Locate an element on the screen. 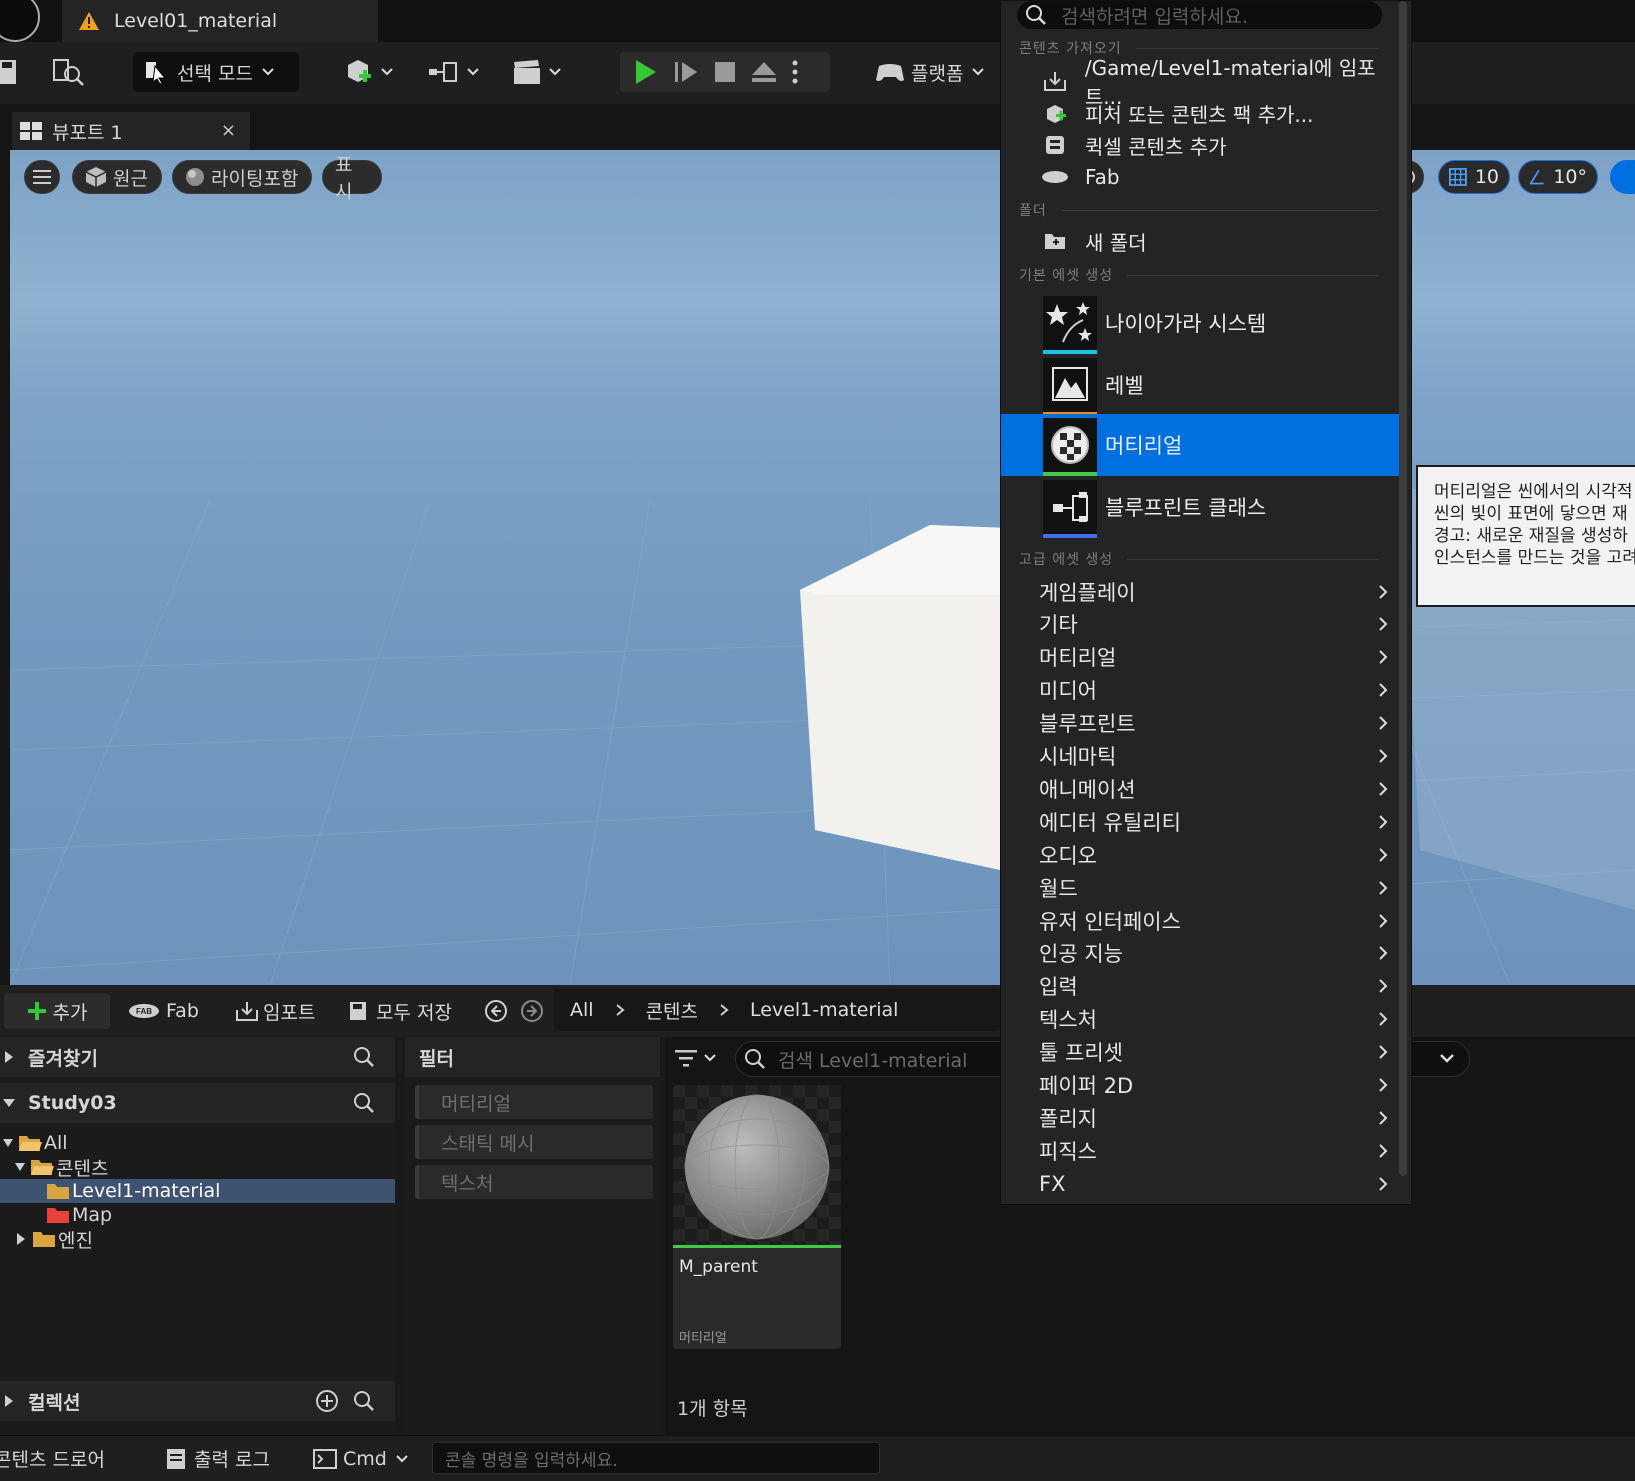 The width and height of the screenshot is (1635, 1481). menu-item-material-selected: 머티리얼 is located at coordinates (1201, 445).